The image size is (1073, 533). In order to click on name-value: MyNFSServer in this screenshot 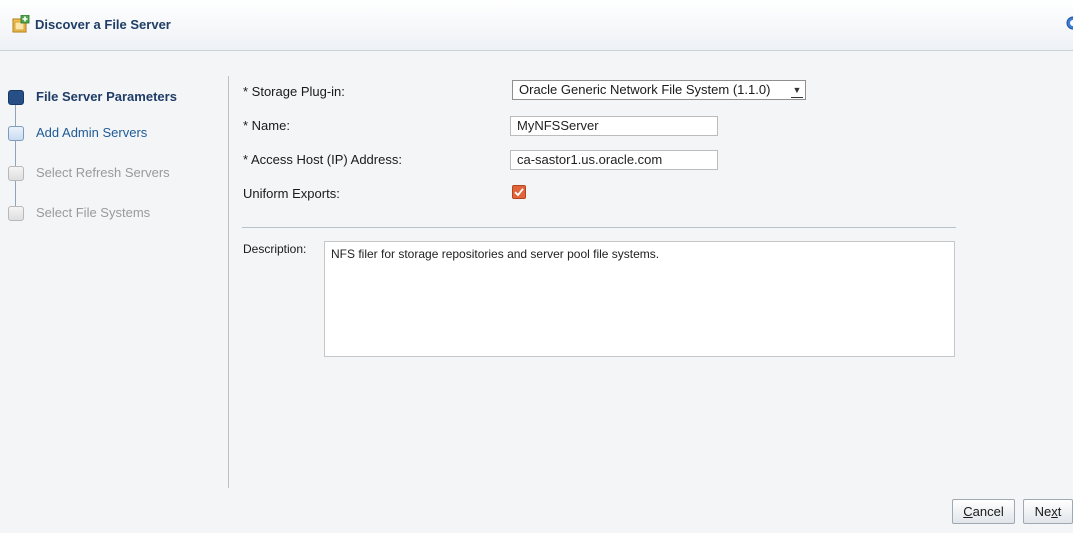, I will do `click(558, 125)`.